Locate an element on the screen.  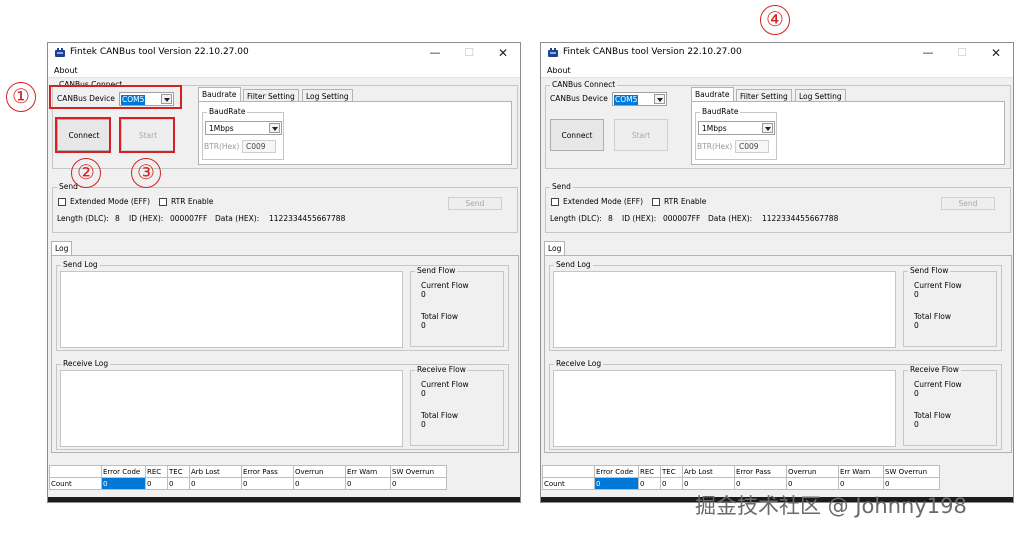
header-tec: TEC is located at coordinates (178, 471).